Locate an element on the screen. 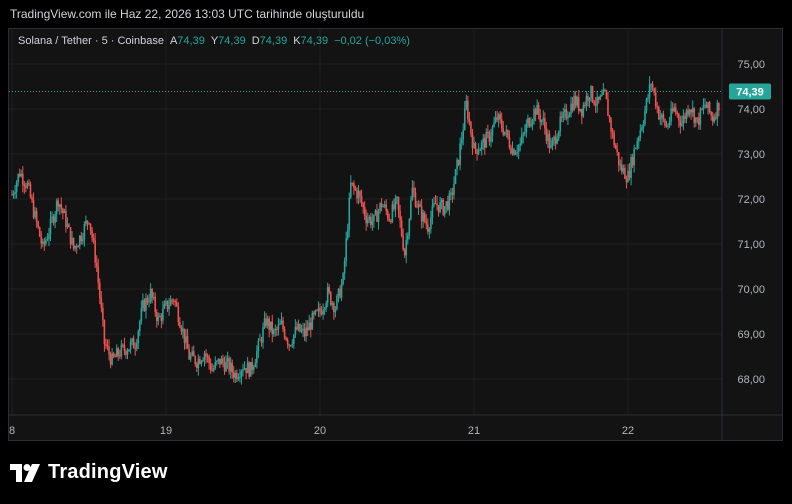  close-value: 74,39 is located at coordinates (314, 41).